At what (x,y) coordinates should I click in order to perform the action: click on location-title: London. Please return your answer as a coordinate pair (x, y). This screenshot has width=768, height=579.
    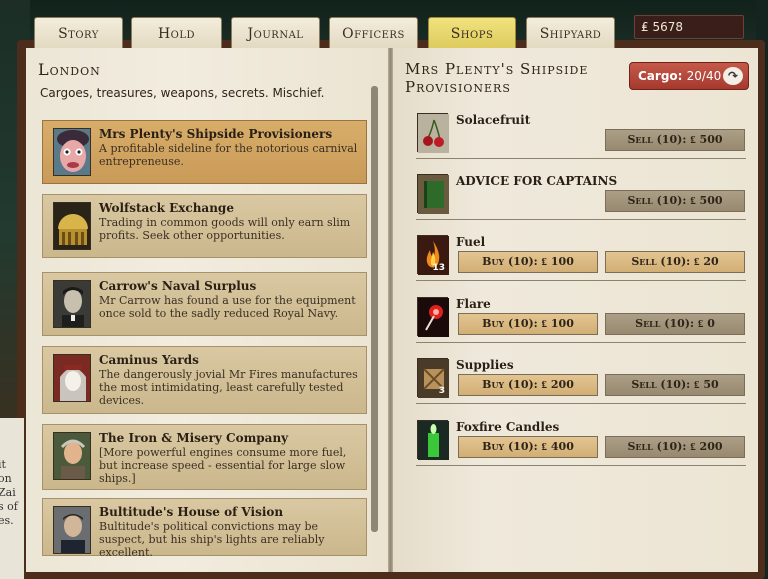
    Looking at the image, I should click on (69, 69).